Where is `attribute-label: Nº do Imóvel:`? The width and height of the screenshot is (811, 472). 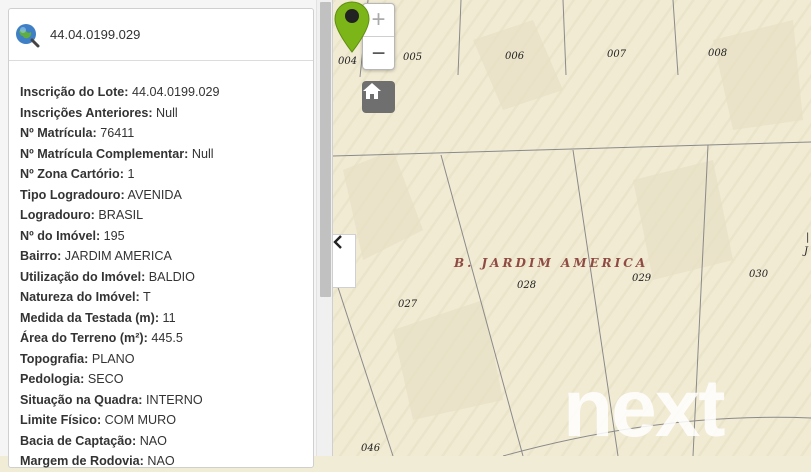
attribute-label: Nº do Imóvel: is located at coordinates (60, 235).